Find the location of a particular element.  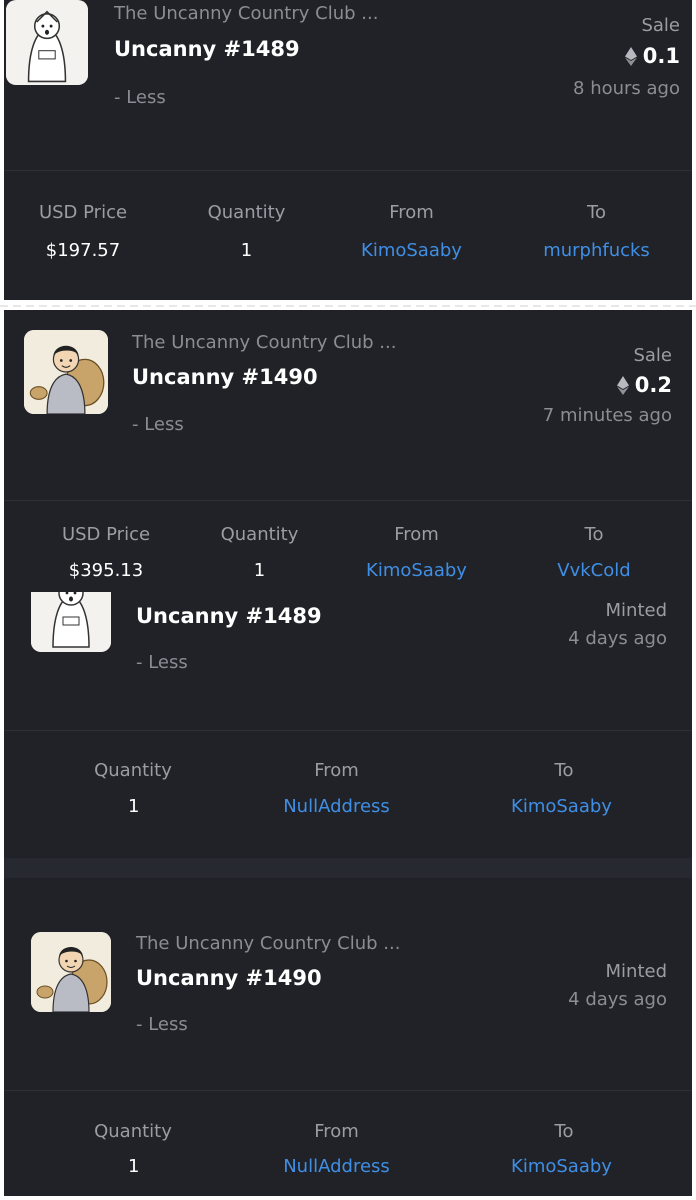

timestamp: 7 minutes ago is located at coordinates (607, 415).